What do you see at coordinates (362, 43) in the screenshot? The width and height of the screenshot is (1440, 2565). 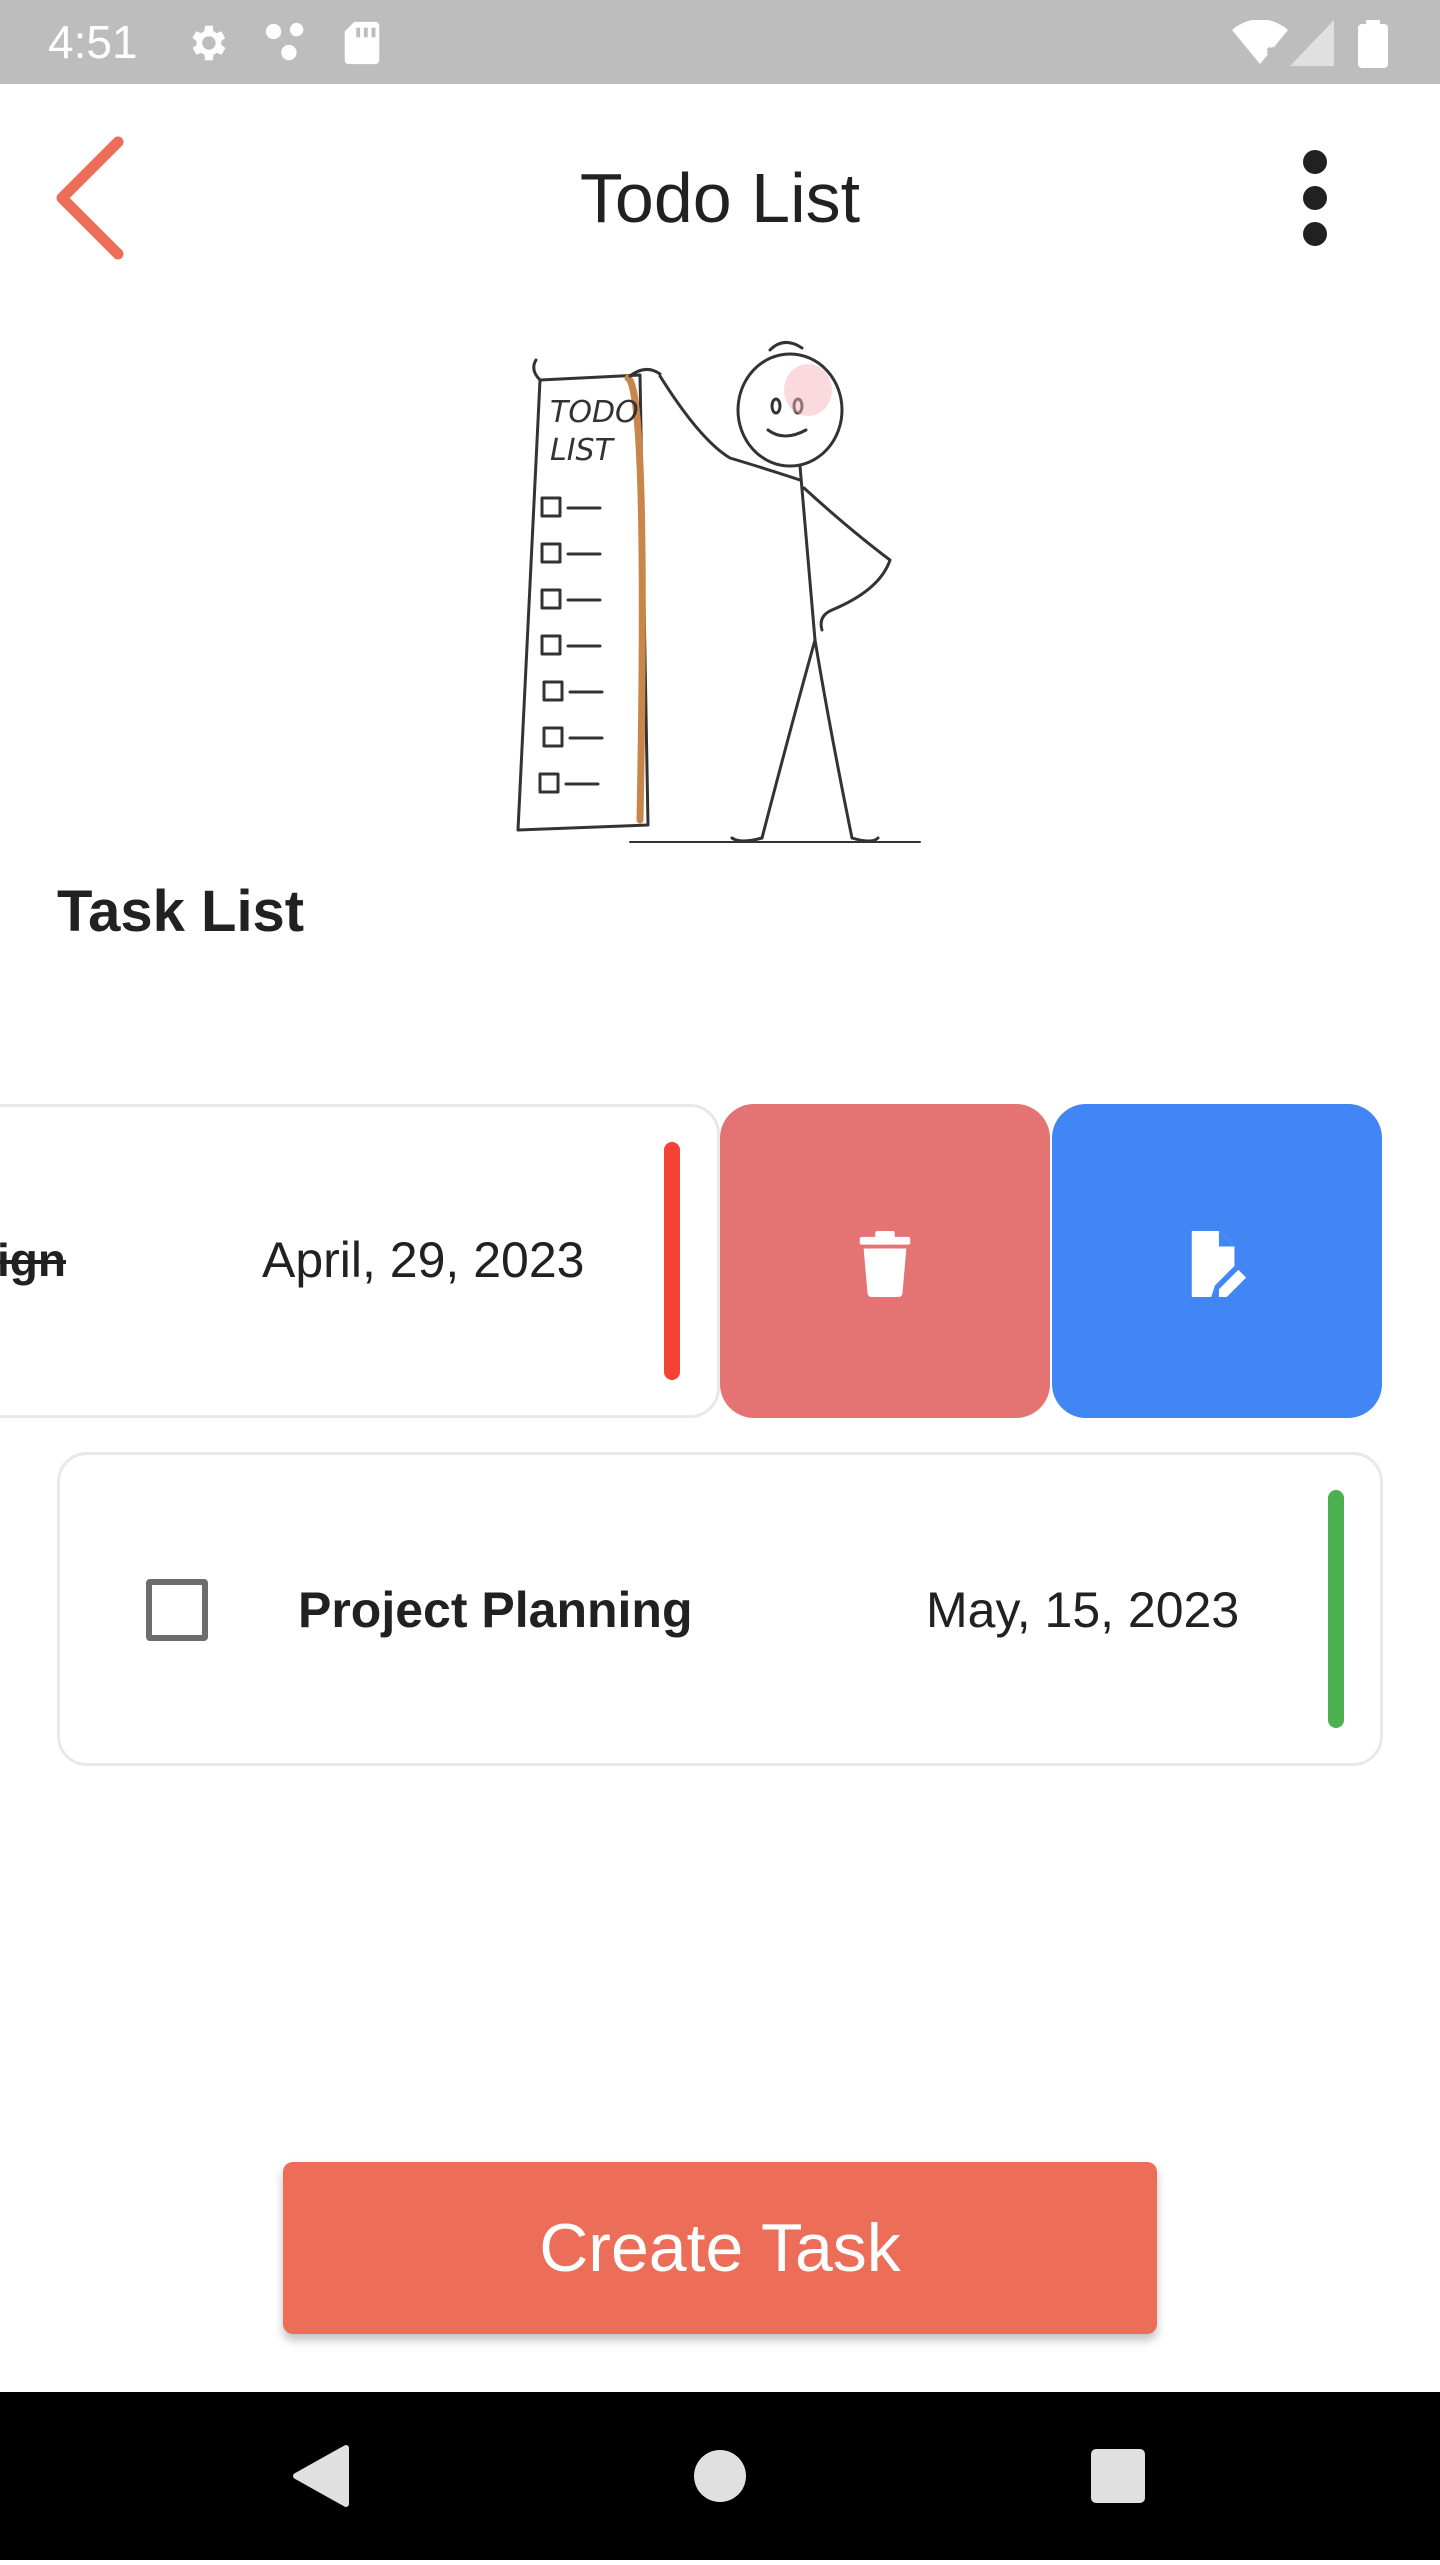 I see `sd-card-icon` at bounding box center [362, 43].